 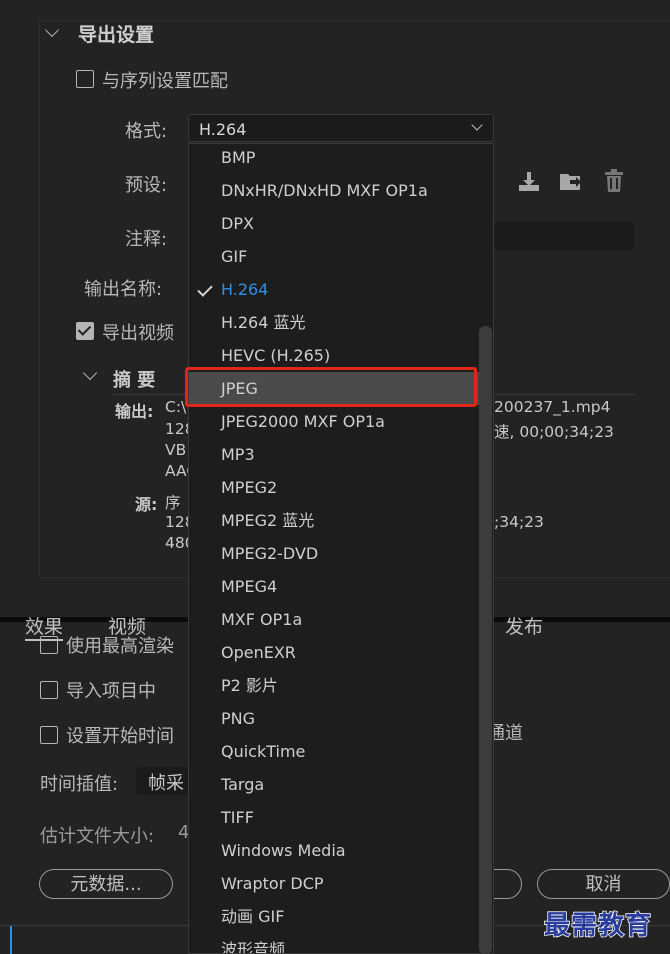 What do you see at coordinates (334, 916) in the screenshot?
I see `format-option-animated-gif: 动画 GIF` at bounding box center [334, 916].